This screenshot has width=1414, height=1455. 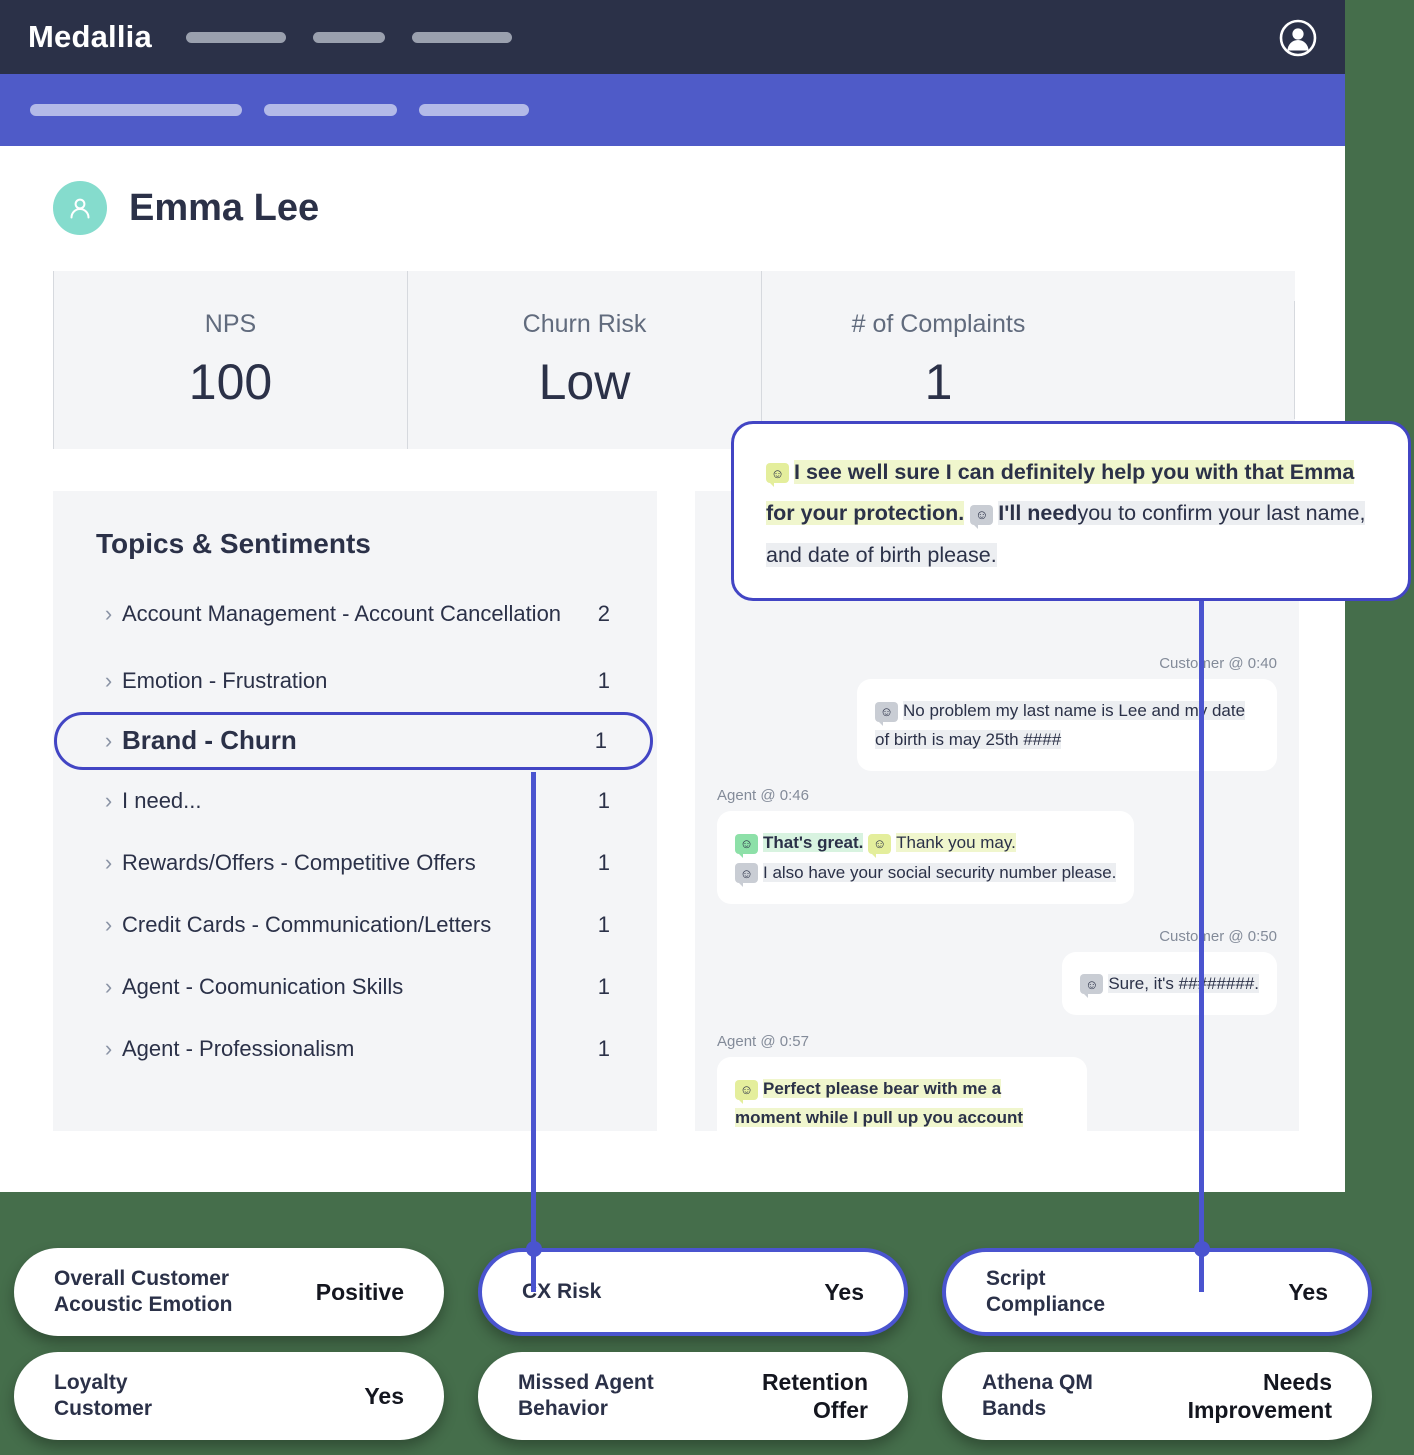 What do you see at coordinates (263, 986) in the screenshot?
I see `topic-label: Agent - Coomunication Skills` at bounding box center [263, 986].